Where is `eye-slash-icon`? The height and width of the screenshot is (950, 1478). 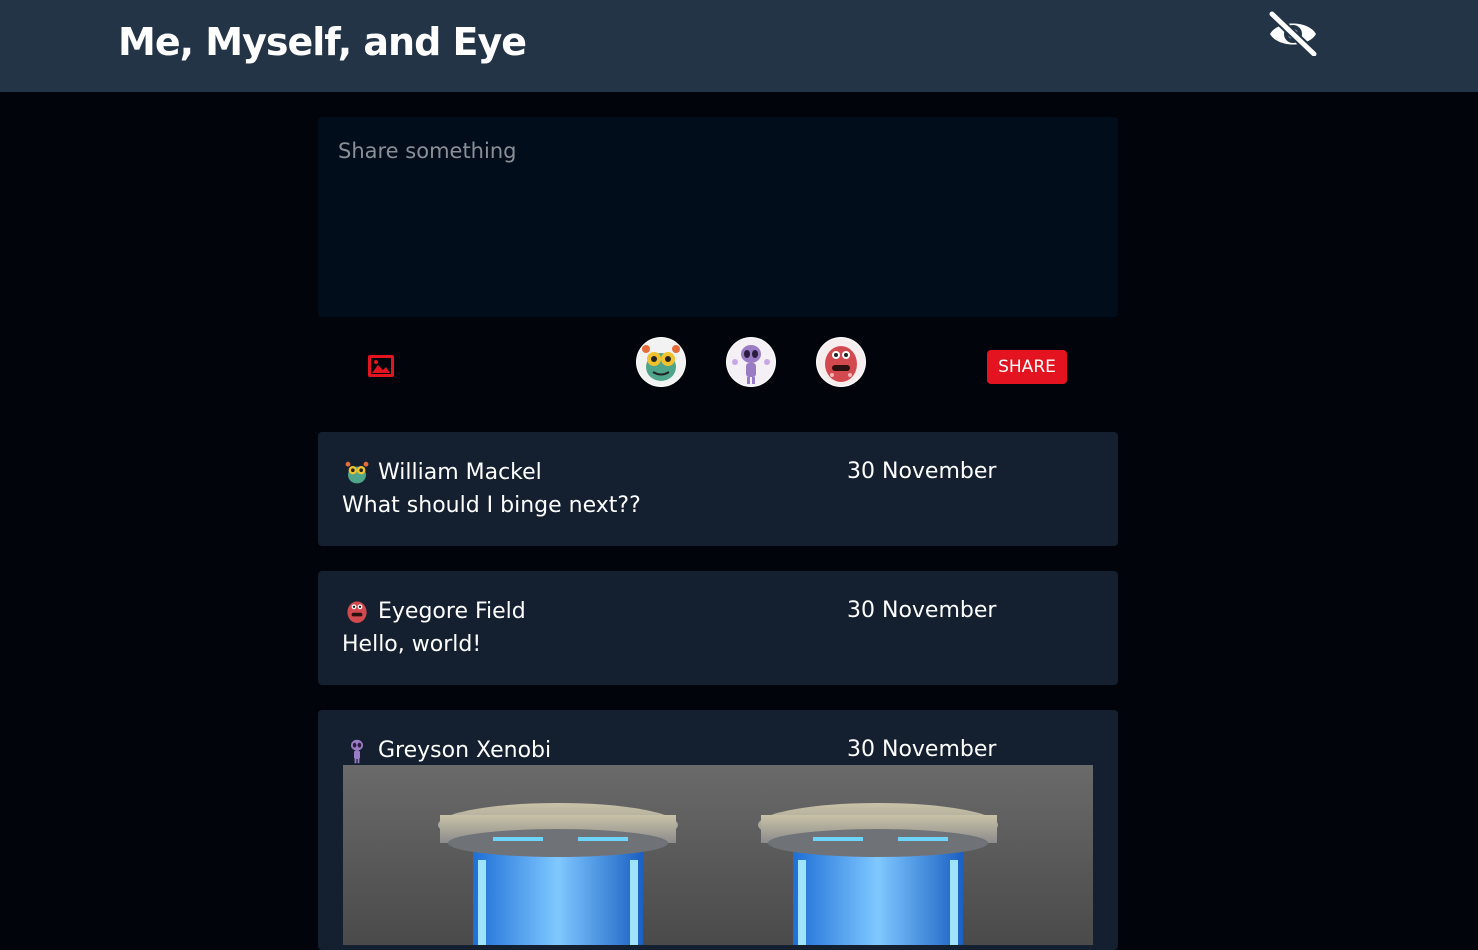 eye-slash-icon is located at coordinates (1293, 34).